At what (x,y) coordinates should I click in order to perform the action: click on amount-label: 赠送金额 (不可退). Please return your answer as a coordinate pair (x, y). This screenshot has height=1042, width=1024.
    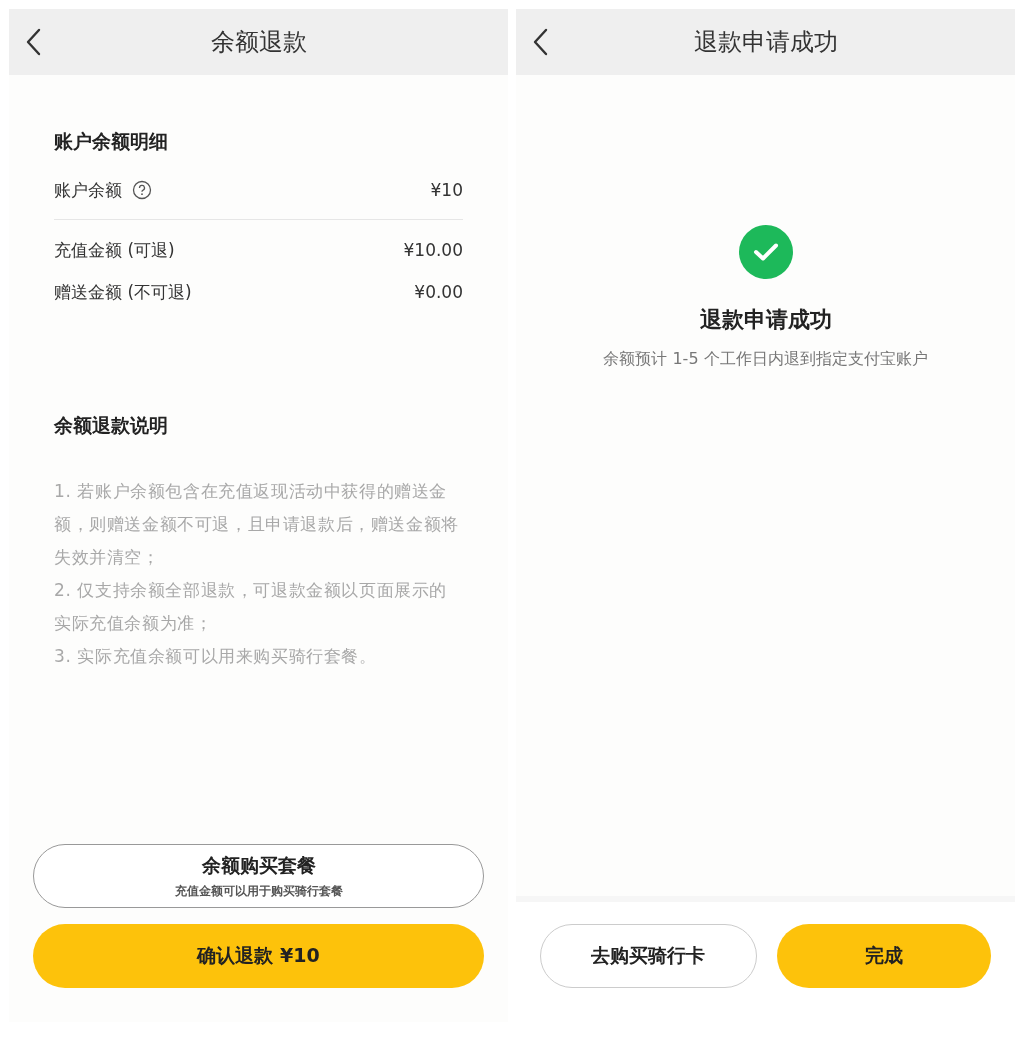
    Looking at the image, I should click on (123, 292).